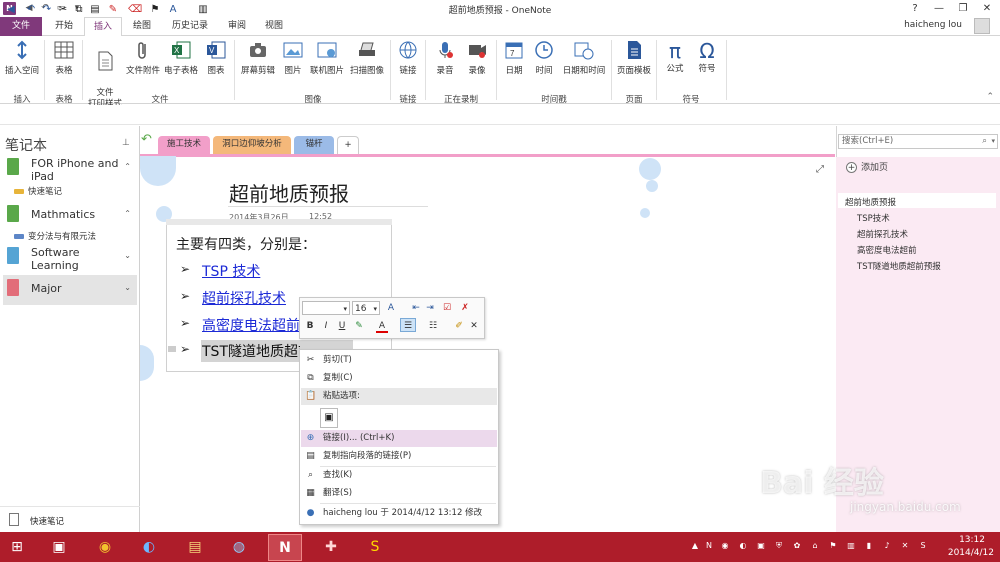 The height and width of the screenshot is (562, 1000). Describe the element at coordinates (399, 438) in the screenshot. I see `menu-item-link: ⊕ 链接(I)... (Ctrl+K)` at that location.